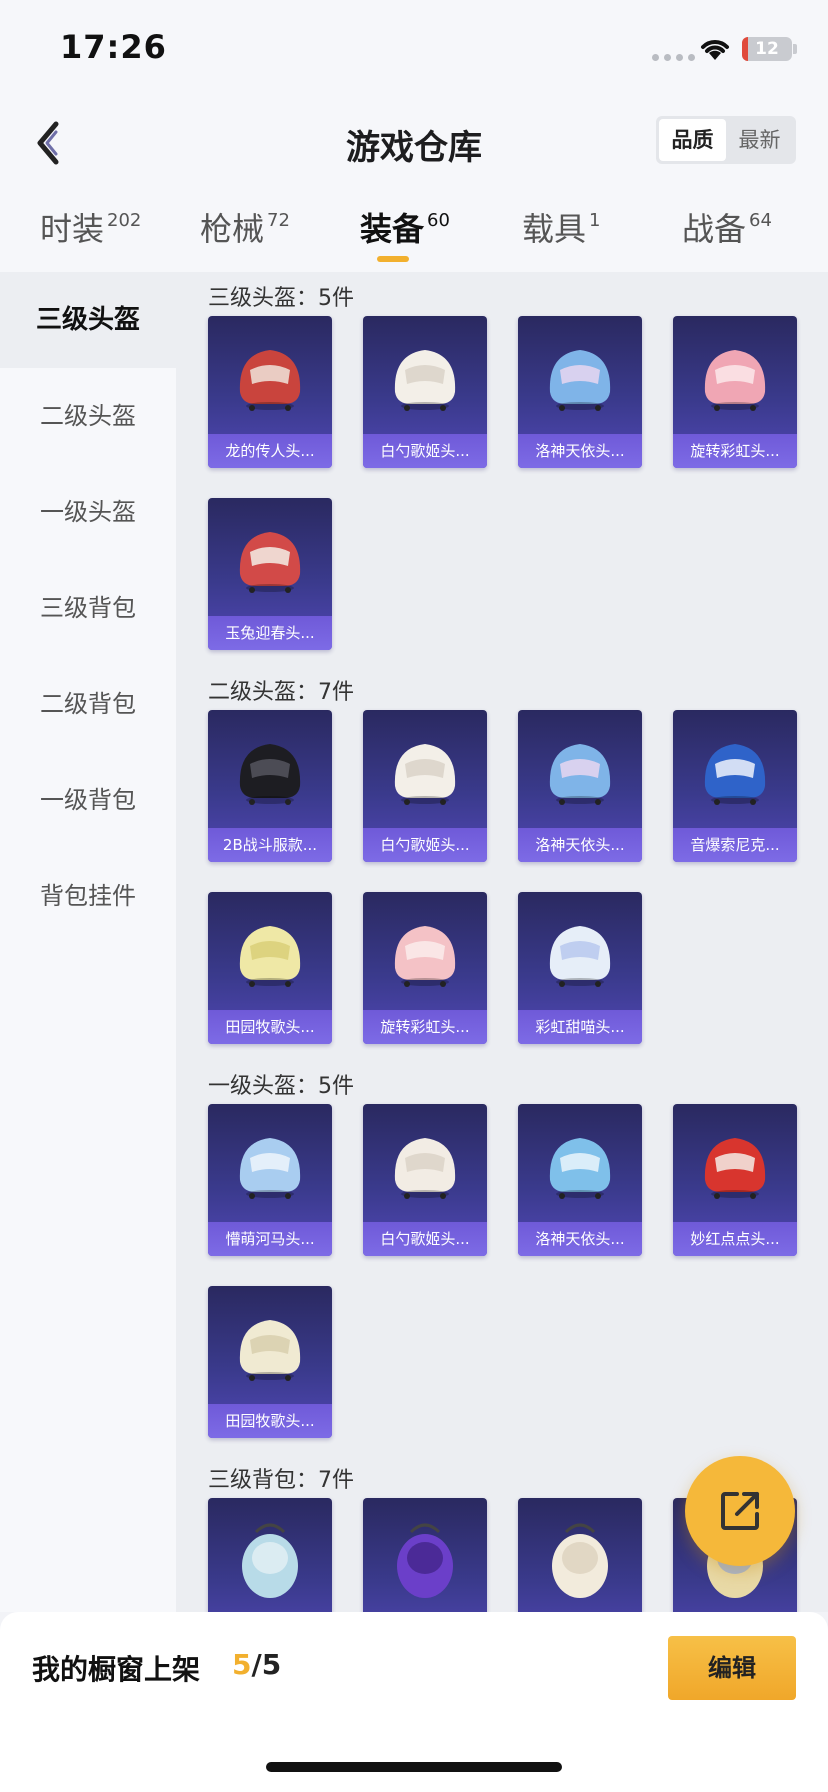 Image resolution: width=828 pixels, height=1792 pixels. Describe the element at coordinates (425, 956) in the screenshot. I see `pink-helmet-icon` at that location.